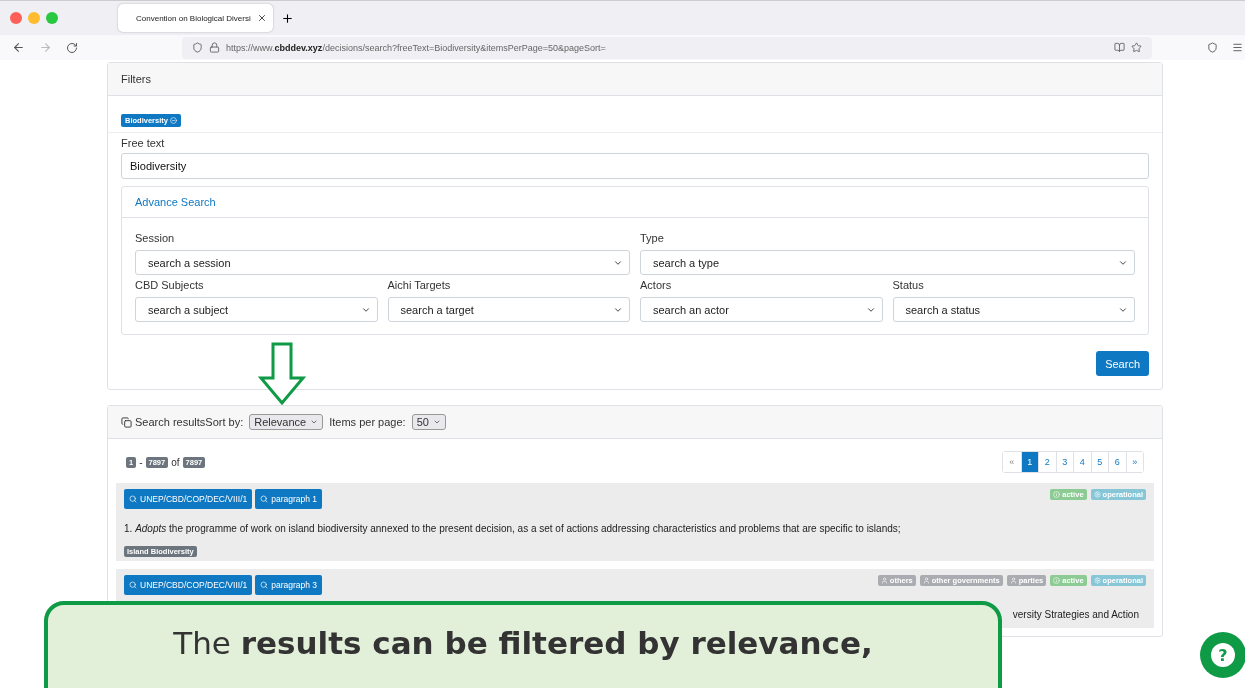 The image size is (1245, 688). Describe the element at coordinates (523, 643) in the screenshot. I see `callout-text: The results can be filtered by relevance,` at that location.